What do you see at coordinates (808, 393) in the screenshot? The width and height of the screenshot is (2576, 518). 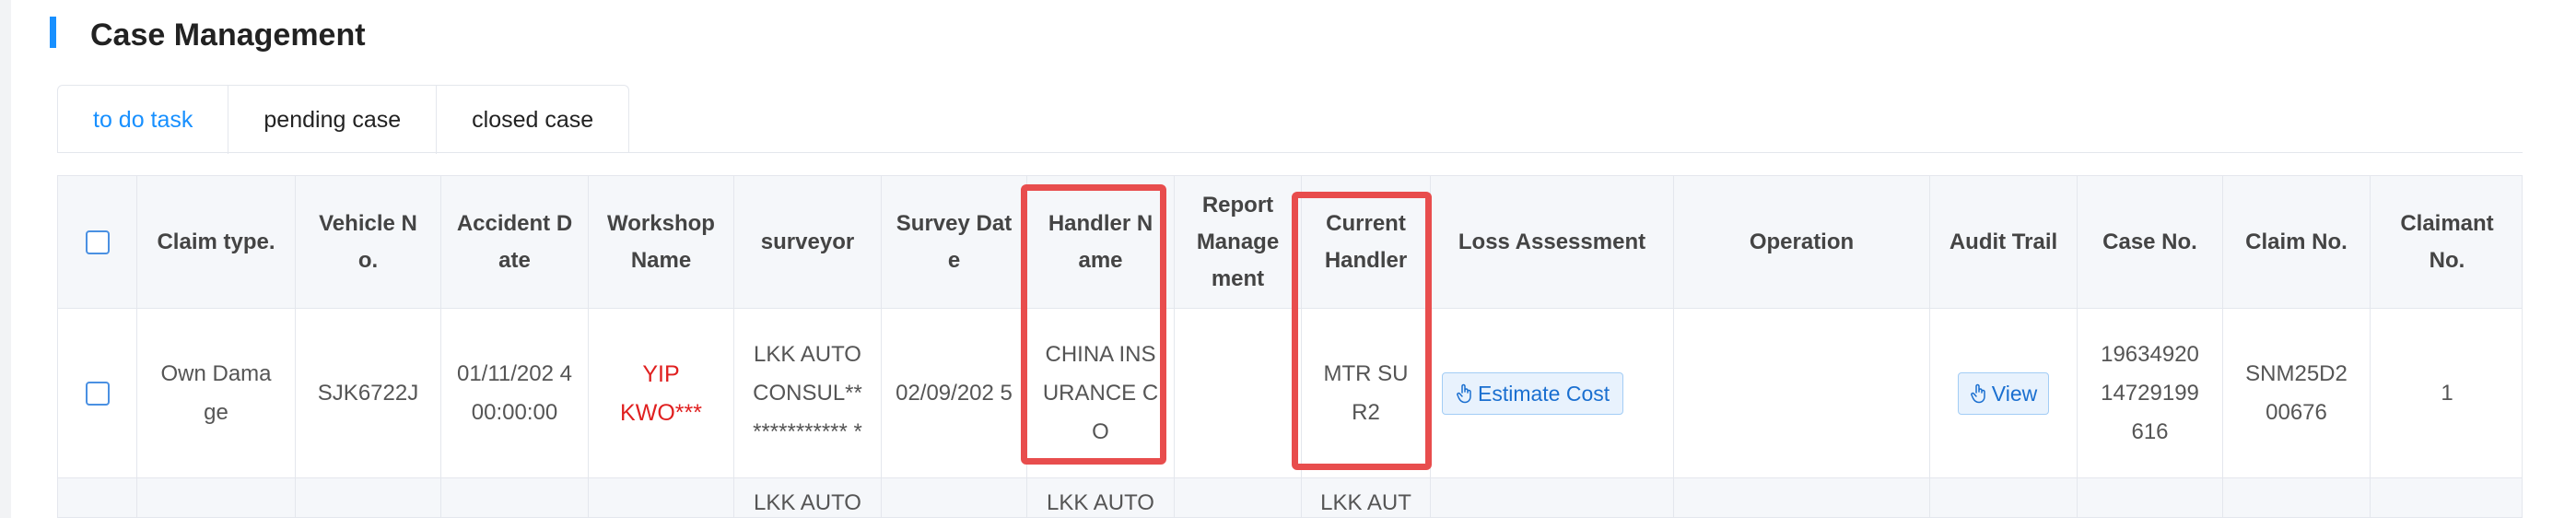 I see `cell-surveyor: LKK AUTO CONSUL** *********** *` at bounding box center [808, 393].